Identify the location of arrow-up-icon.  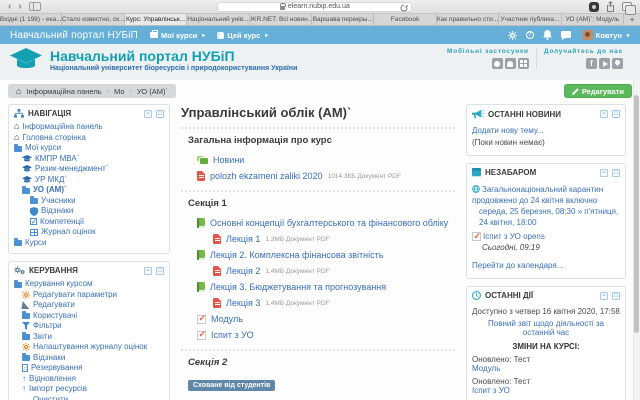
(24, 379).